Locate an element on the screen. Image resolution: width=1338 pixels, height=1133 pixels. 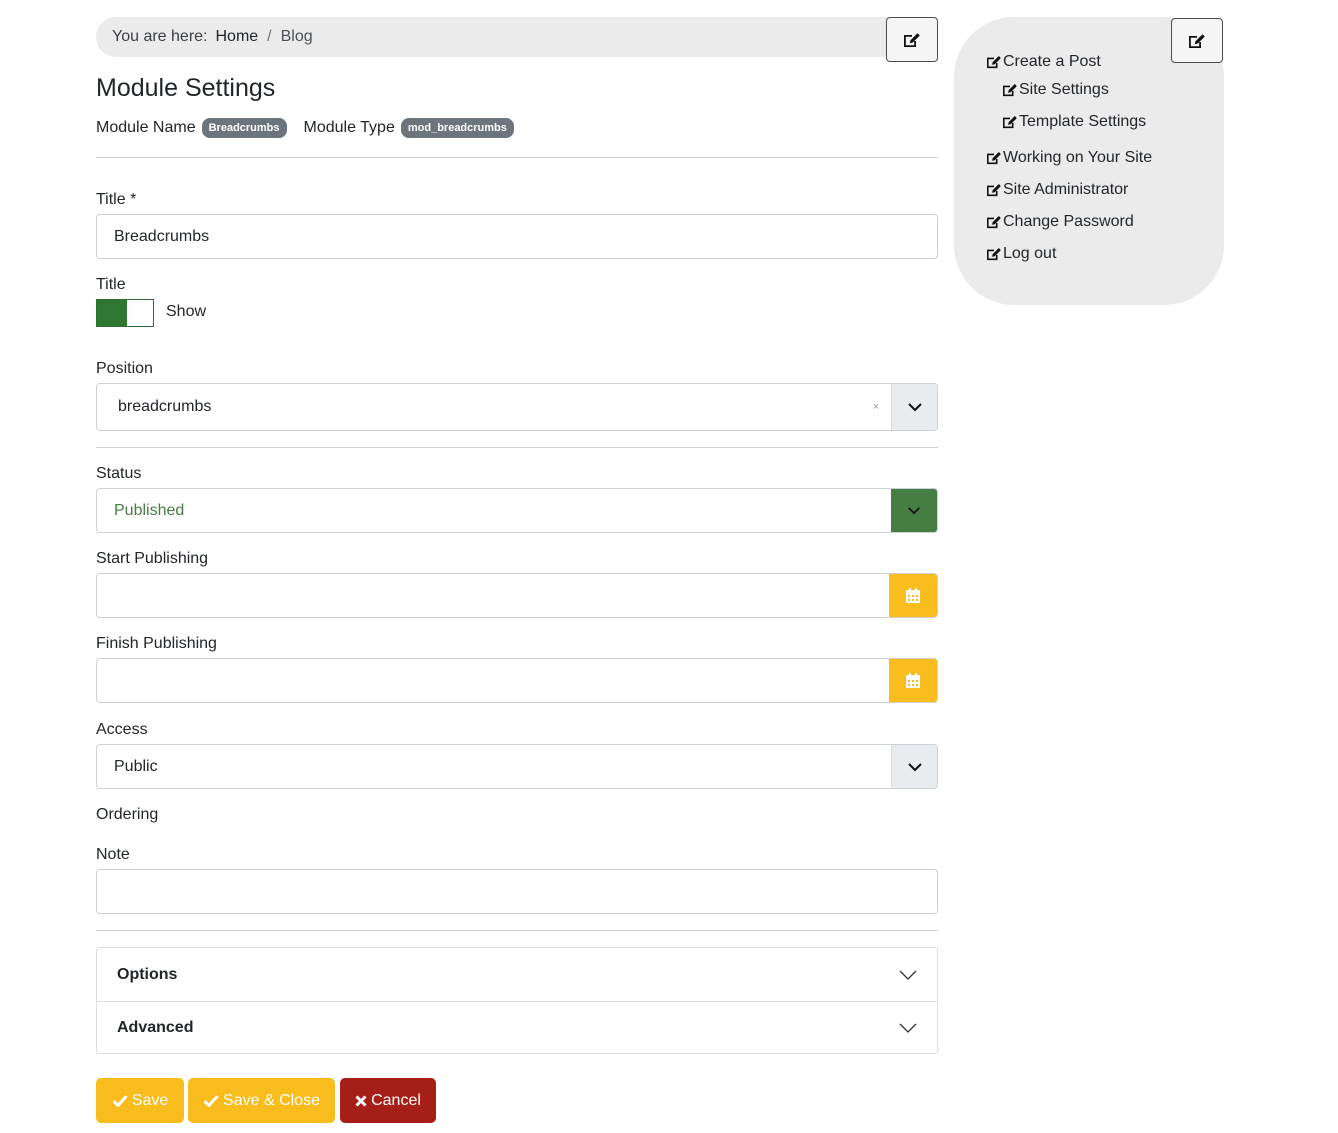
cancel-button: Cancel is located at coordinates (388, 1100).